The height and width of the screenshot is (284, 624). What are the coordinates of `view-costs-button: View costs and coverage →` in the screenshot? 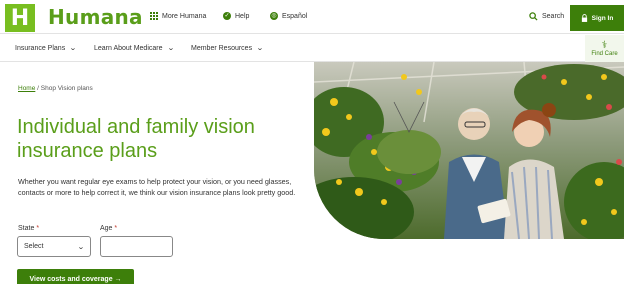 It's located at (75, 276).